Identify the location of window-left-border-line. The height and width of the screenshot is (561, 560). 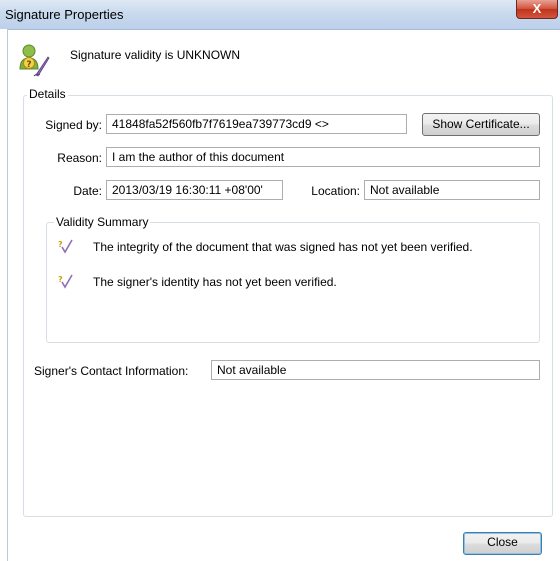
(7, 295).